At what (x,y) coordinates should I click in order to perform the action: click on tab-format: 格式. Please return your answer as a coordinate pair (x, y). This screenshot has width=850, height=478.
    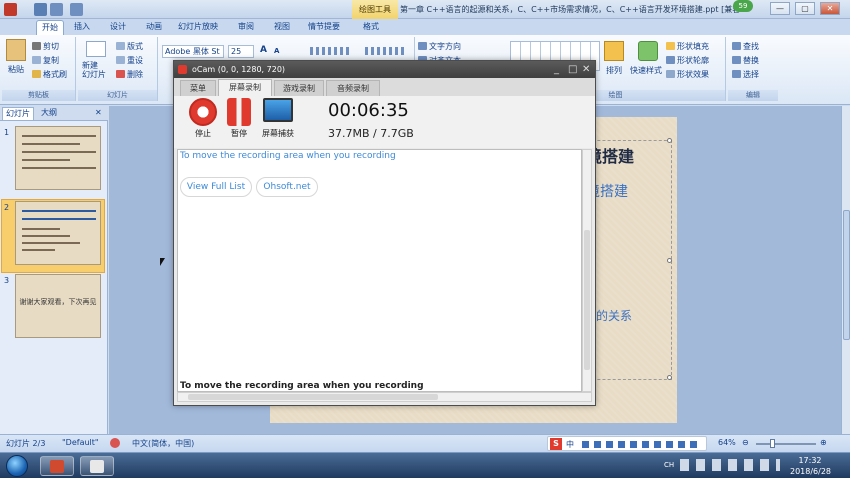
    Looking at the image, I should click on (371, 27).